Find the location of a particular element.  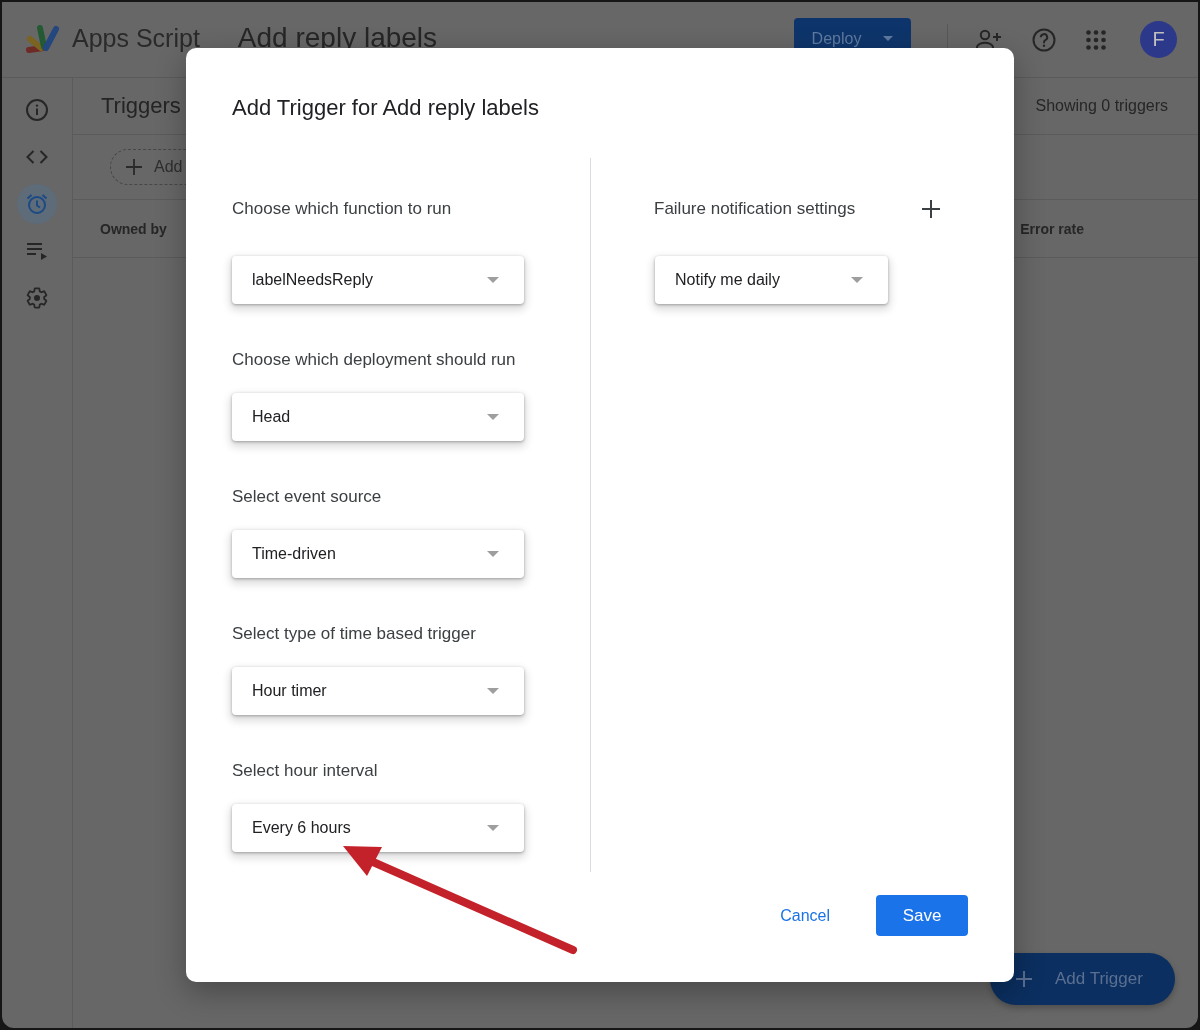

user-avatar: F is located at coordinates (1158, 39).